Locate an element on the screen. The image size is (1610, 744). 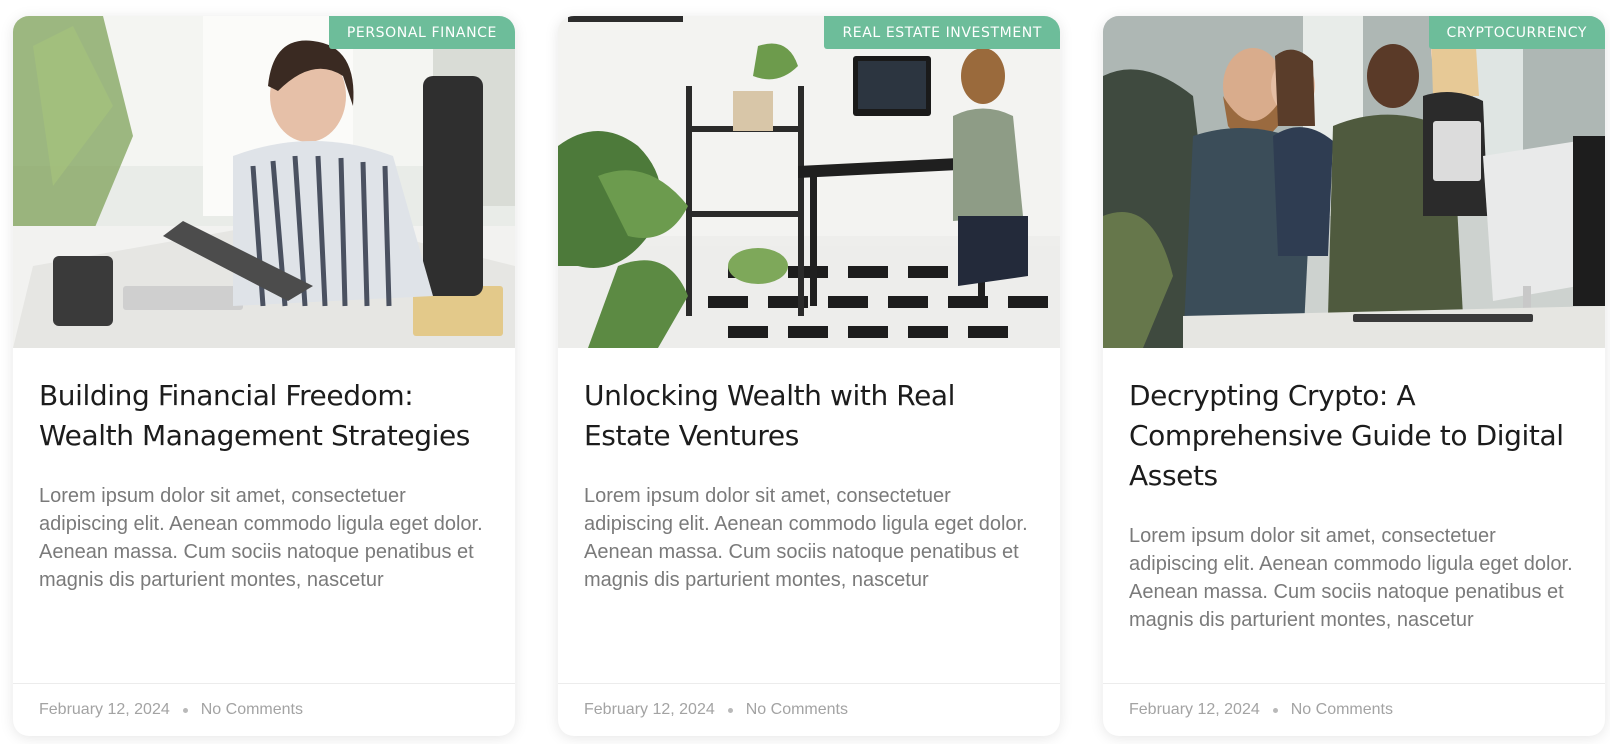
post-image: PERSONAL FINANCE is located at coordinates (264, 182).